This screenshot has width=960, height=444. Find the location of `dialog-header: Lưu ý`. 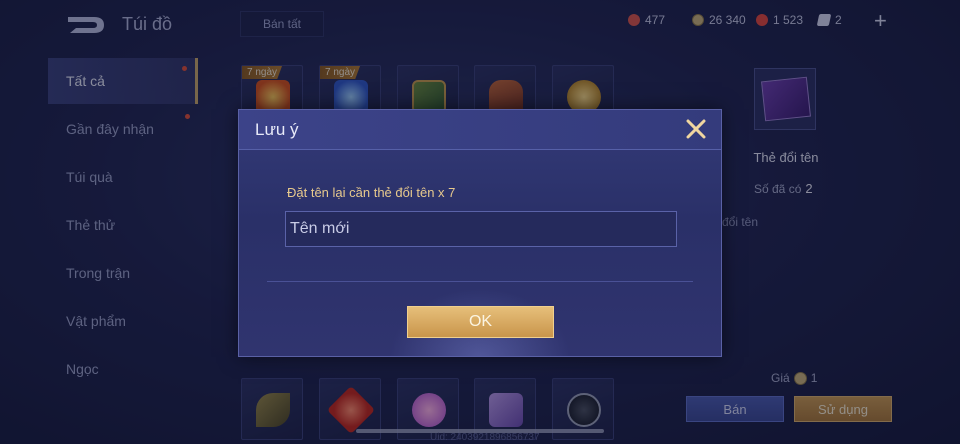

dialog-header: Lưu ý is located at coordinates (480, 130).